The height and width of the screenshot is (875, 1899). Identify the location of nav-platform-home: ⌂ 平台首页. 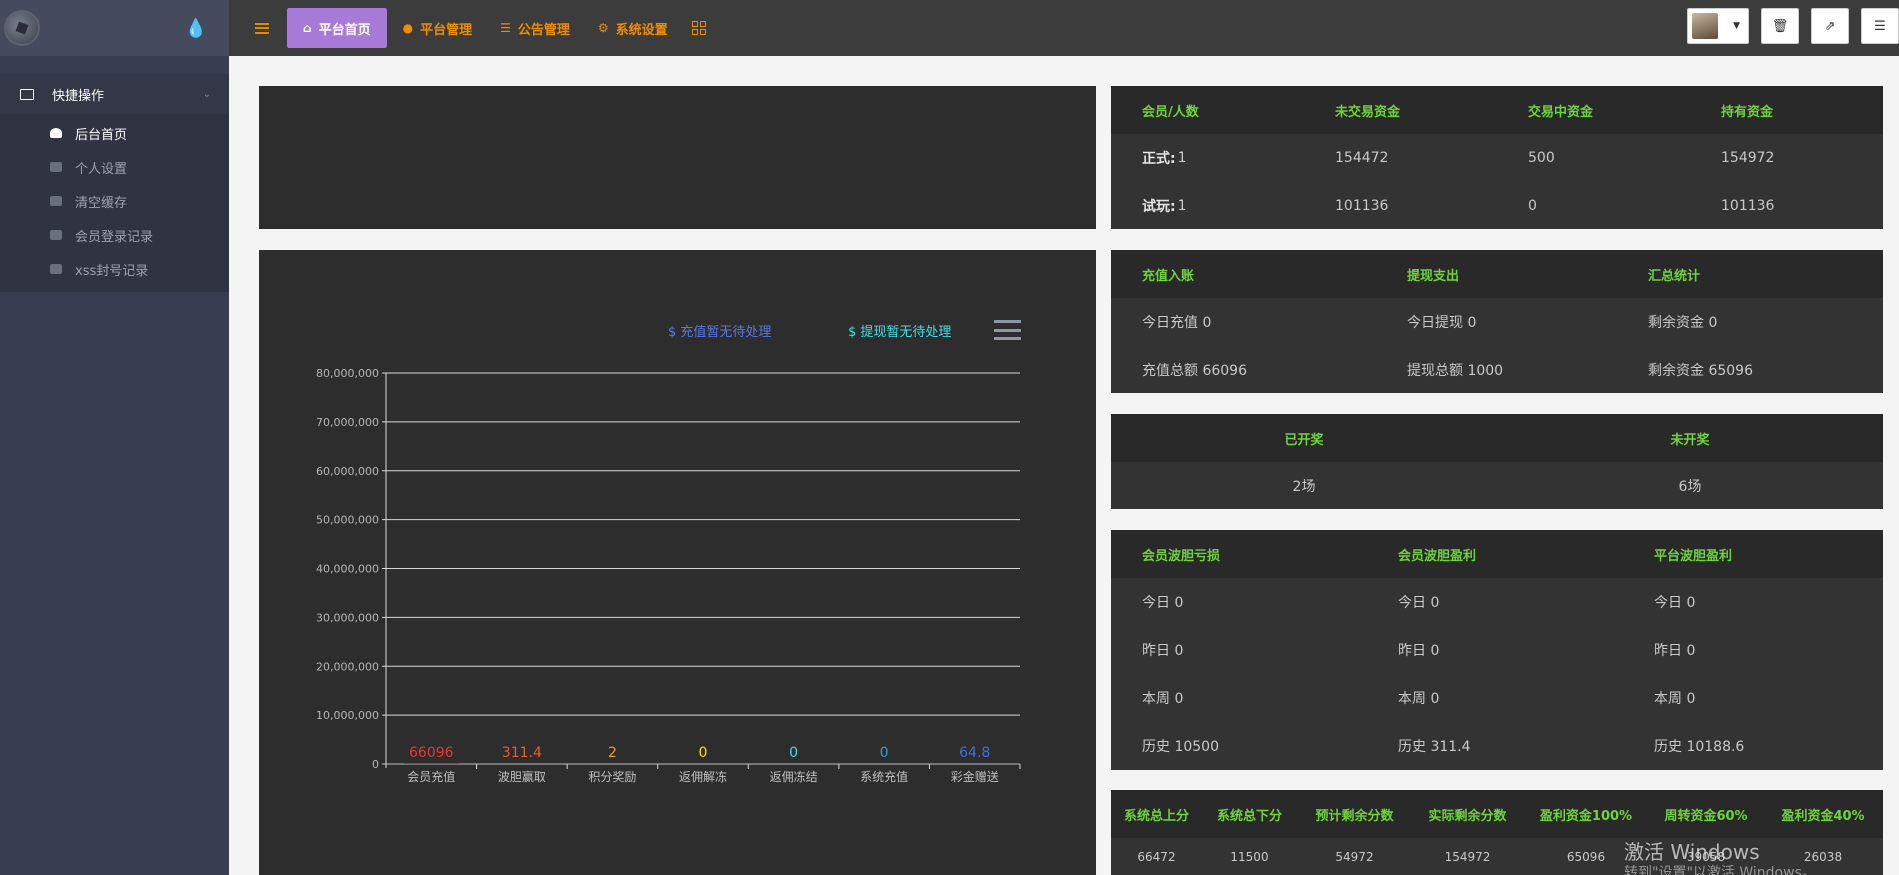
(337, 28).